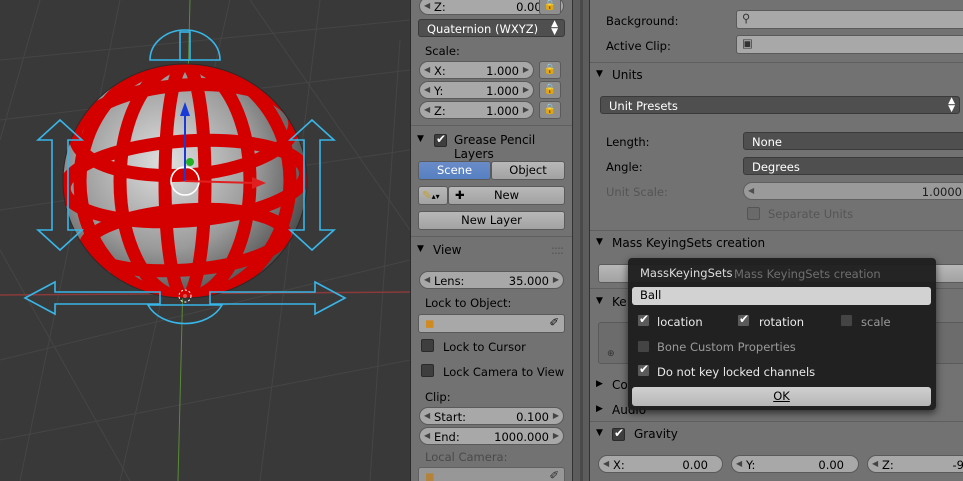 The height and width of the screenshot is (481, 963). I want to click on cube-icon: ◼, so click(430, 323).